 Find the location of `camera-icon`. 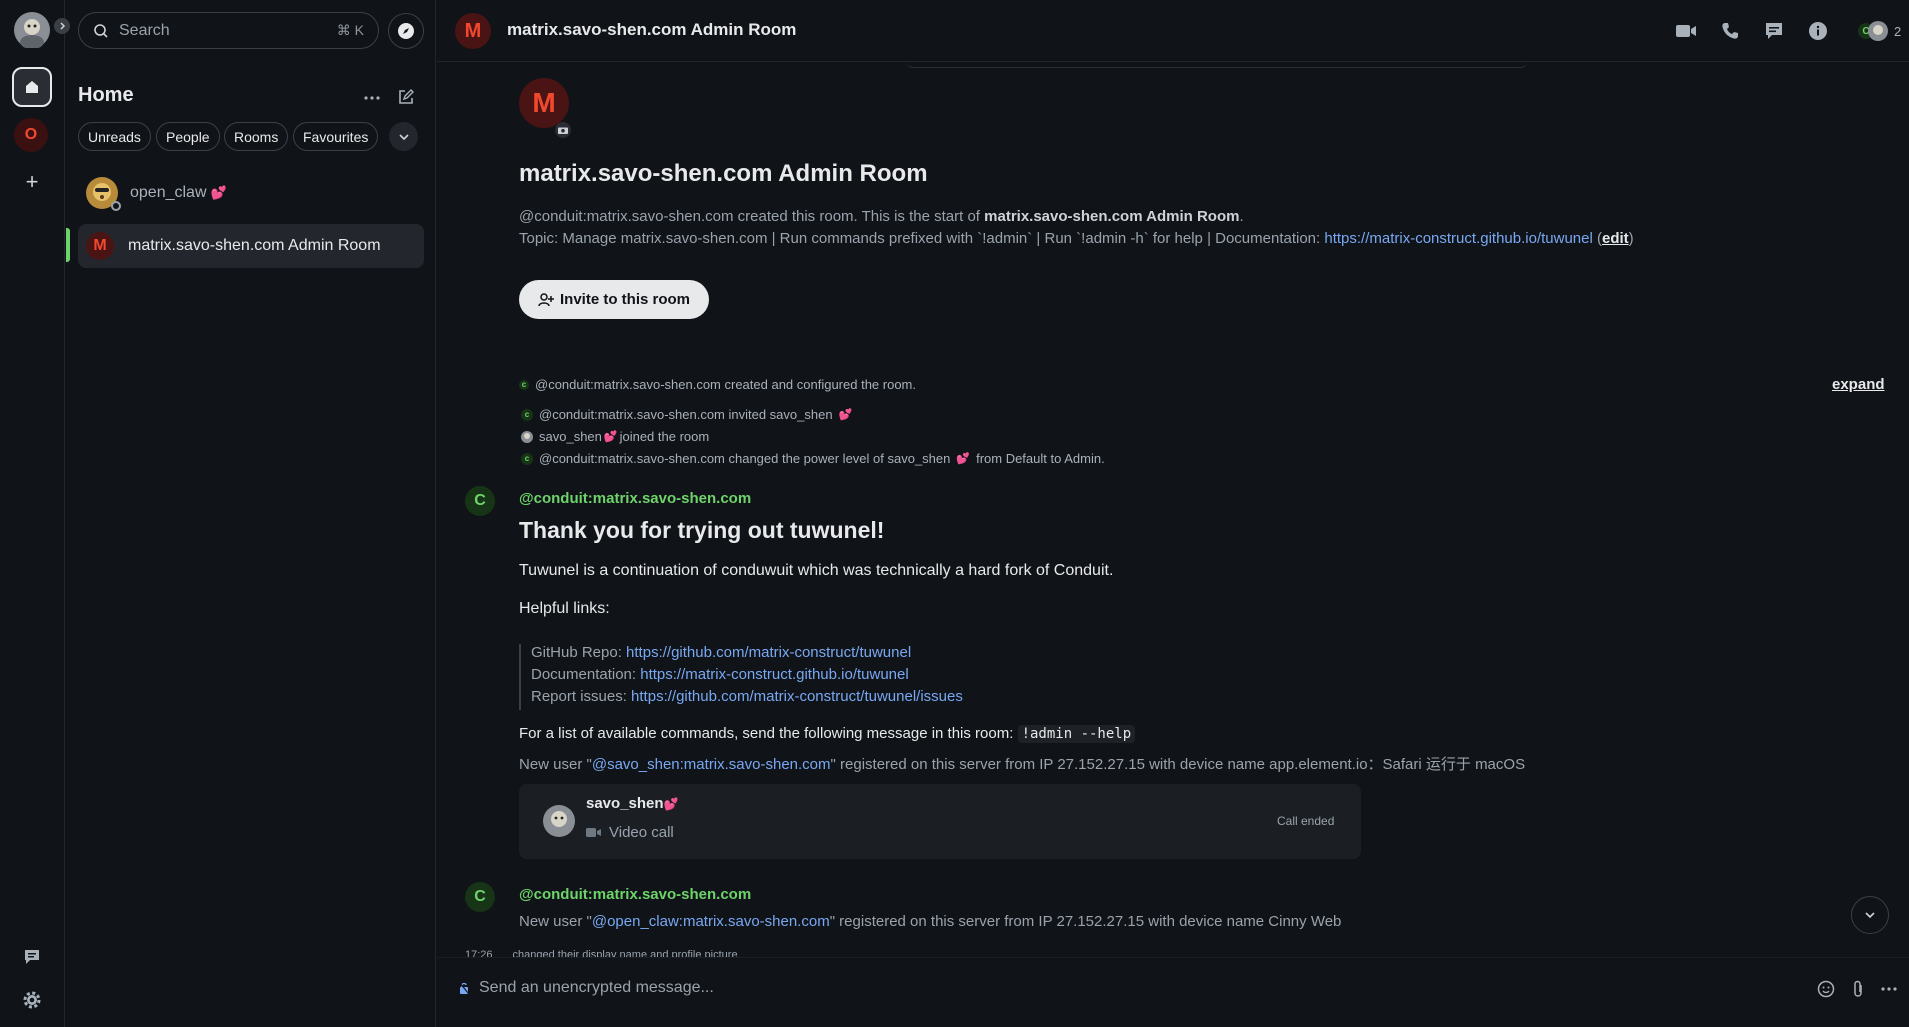

camera-icon is located at coordinates (563, 130).